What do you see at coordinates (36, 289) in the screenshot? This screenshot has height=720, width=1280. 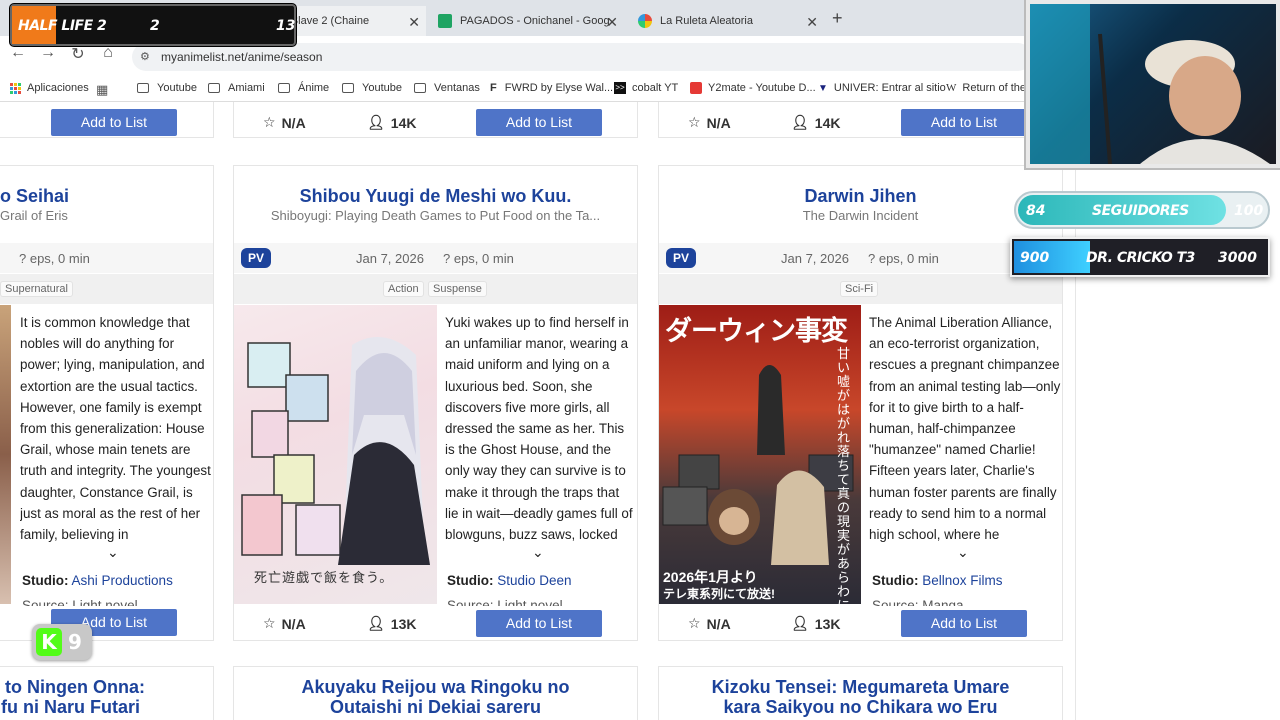 I see `genre-tag: Supernatural` at bounding box center [36, 289].